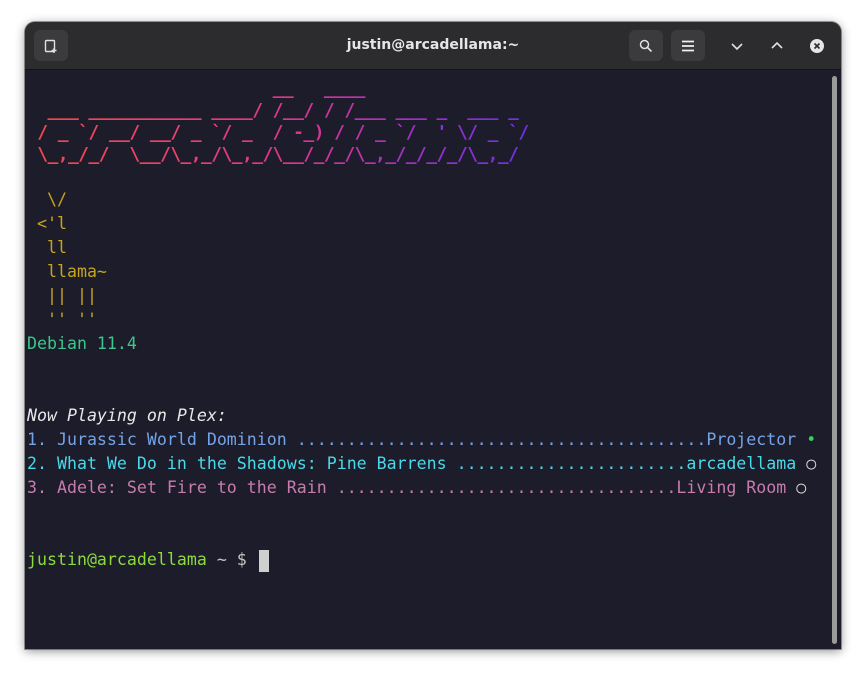 The image size is (866, 677). What do you see at coordinates (117, 559) in the screenshot?
I see `prompt-user-host: justin@arcadellama` at bounding box center [117, 559].